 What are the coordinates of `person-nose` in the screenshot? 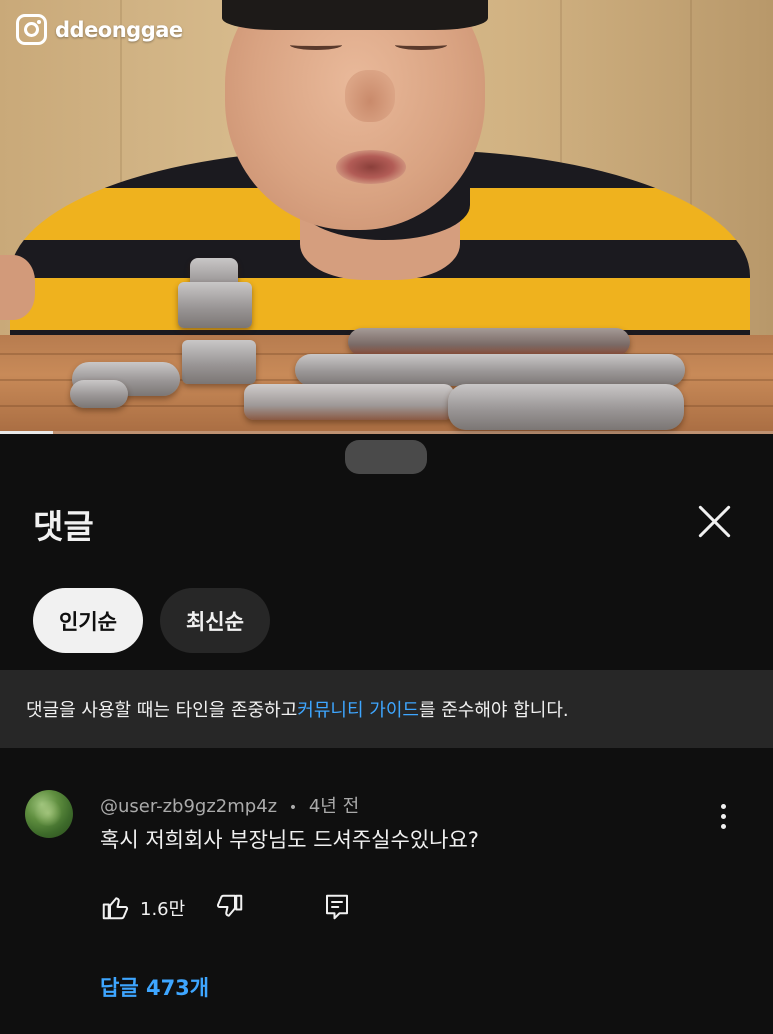 It's located at (370, 96).